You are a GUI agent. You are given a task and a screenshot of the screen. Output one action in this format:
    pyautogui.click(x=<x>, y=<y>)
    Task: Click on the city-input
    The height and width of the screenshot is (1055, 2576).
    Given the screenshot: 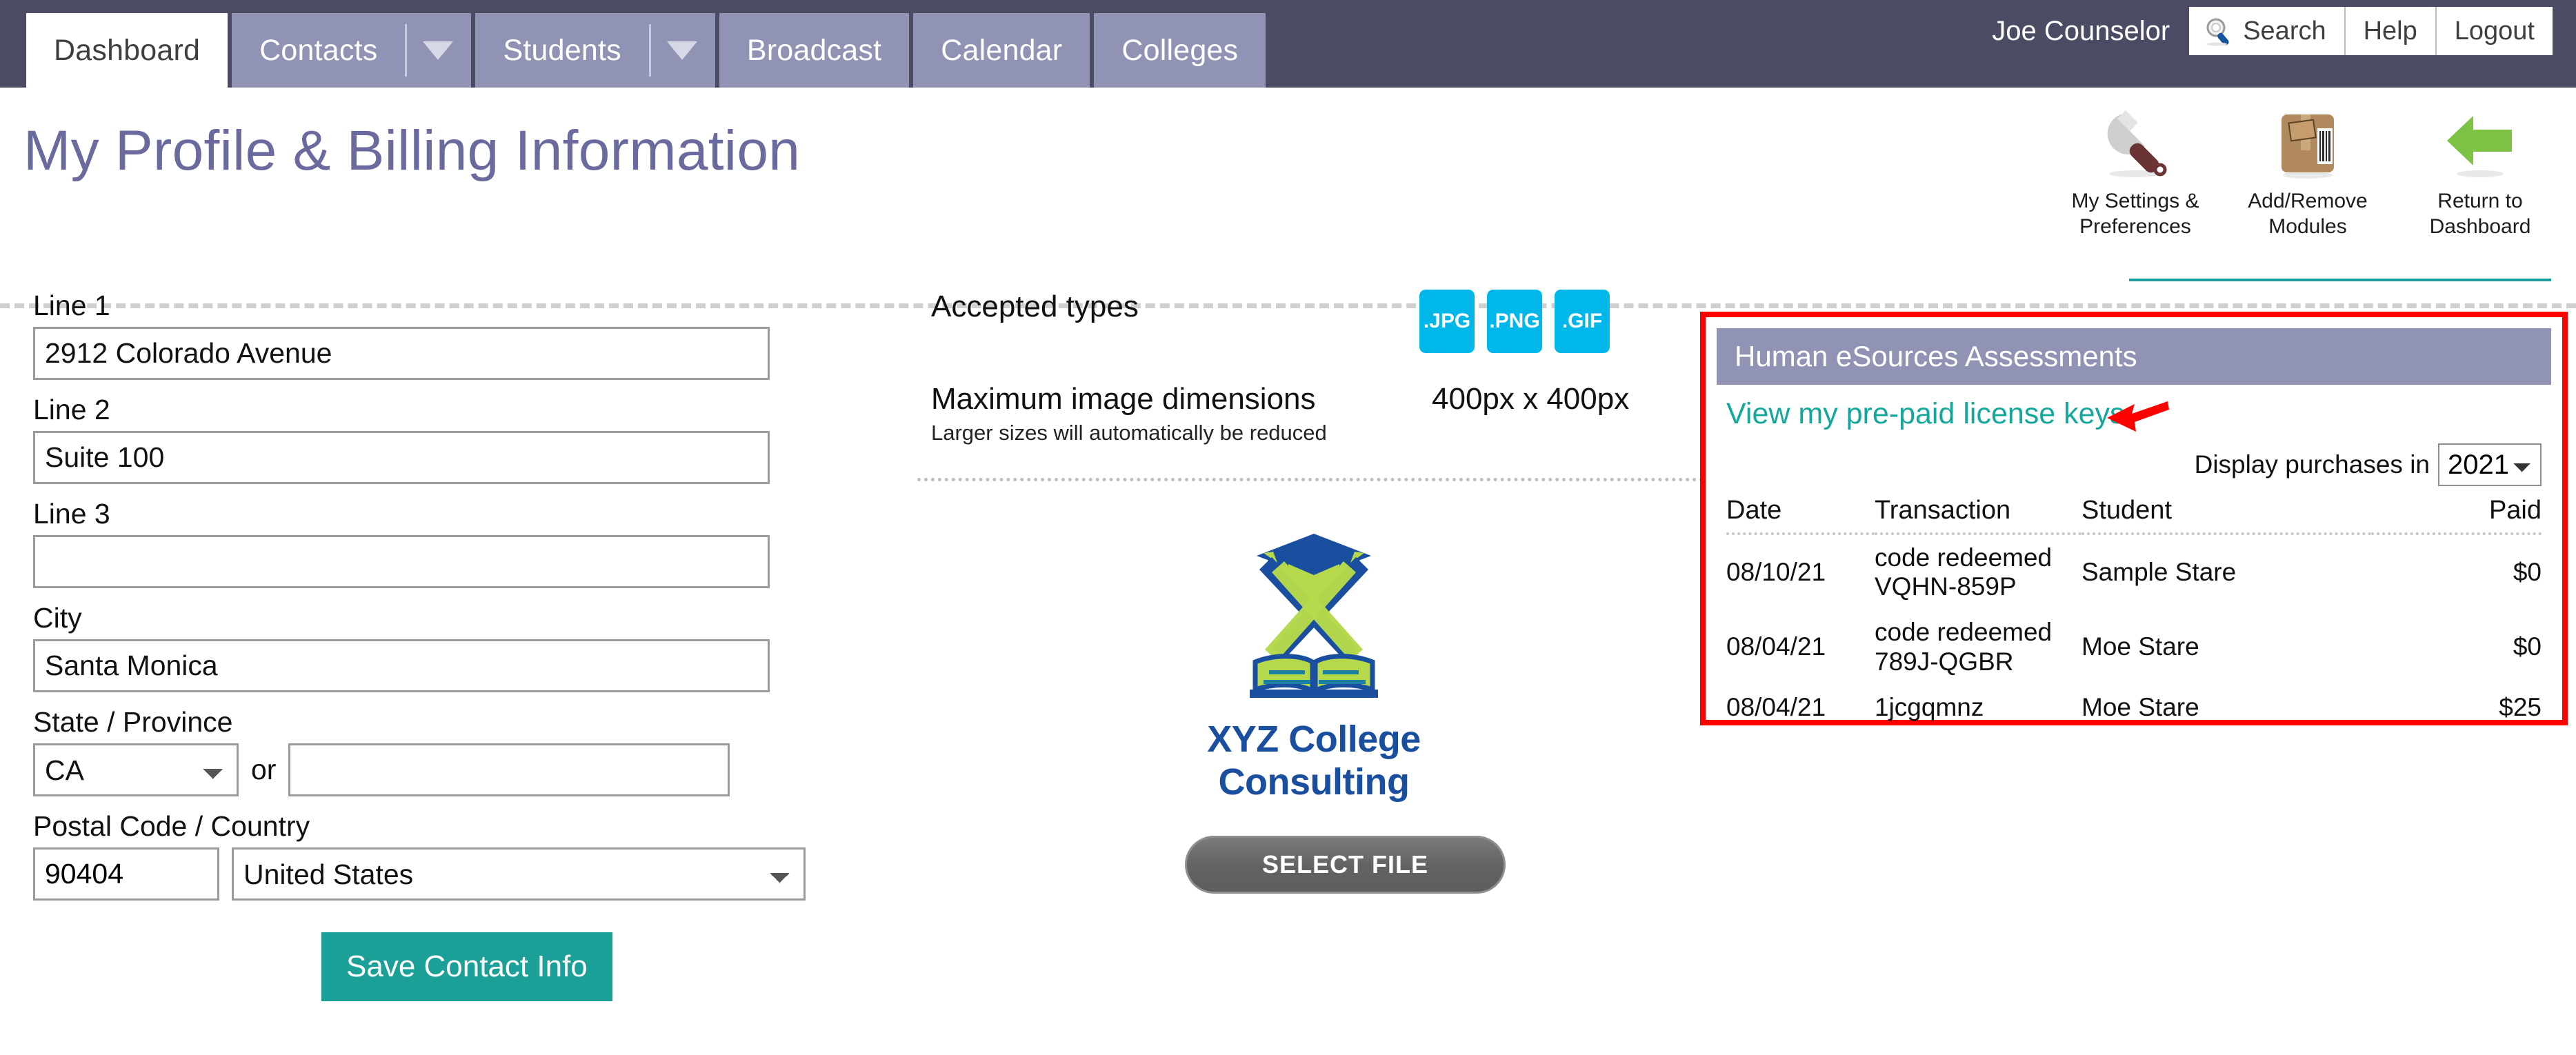 What is the action you would take?
    pyautogui.click(x=401, y=665)
    